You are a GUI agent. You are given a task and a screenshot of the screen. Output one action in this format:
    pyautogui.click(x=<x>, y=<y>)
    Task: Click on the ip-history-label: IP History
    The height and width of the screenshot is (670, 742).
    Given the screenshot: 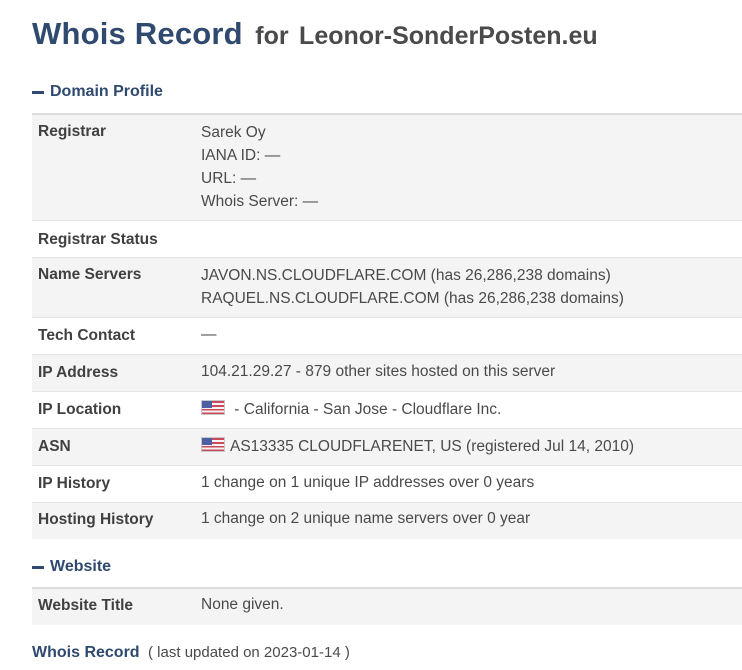 What is the action you would take?
    pyautogui.click(x=74, y=483)
    